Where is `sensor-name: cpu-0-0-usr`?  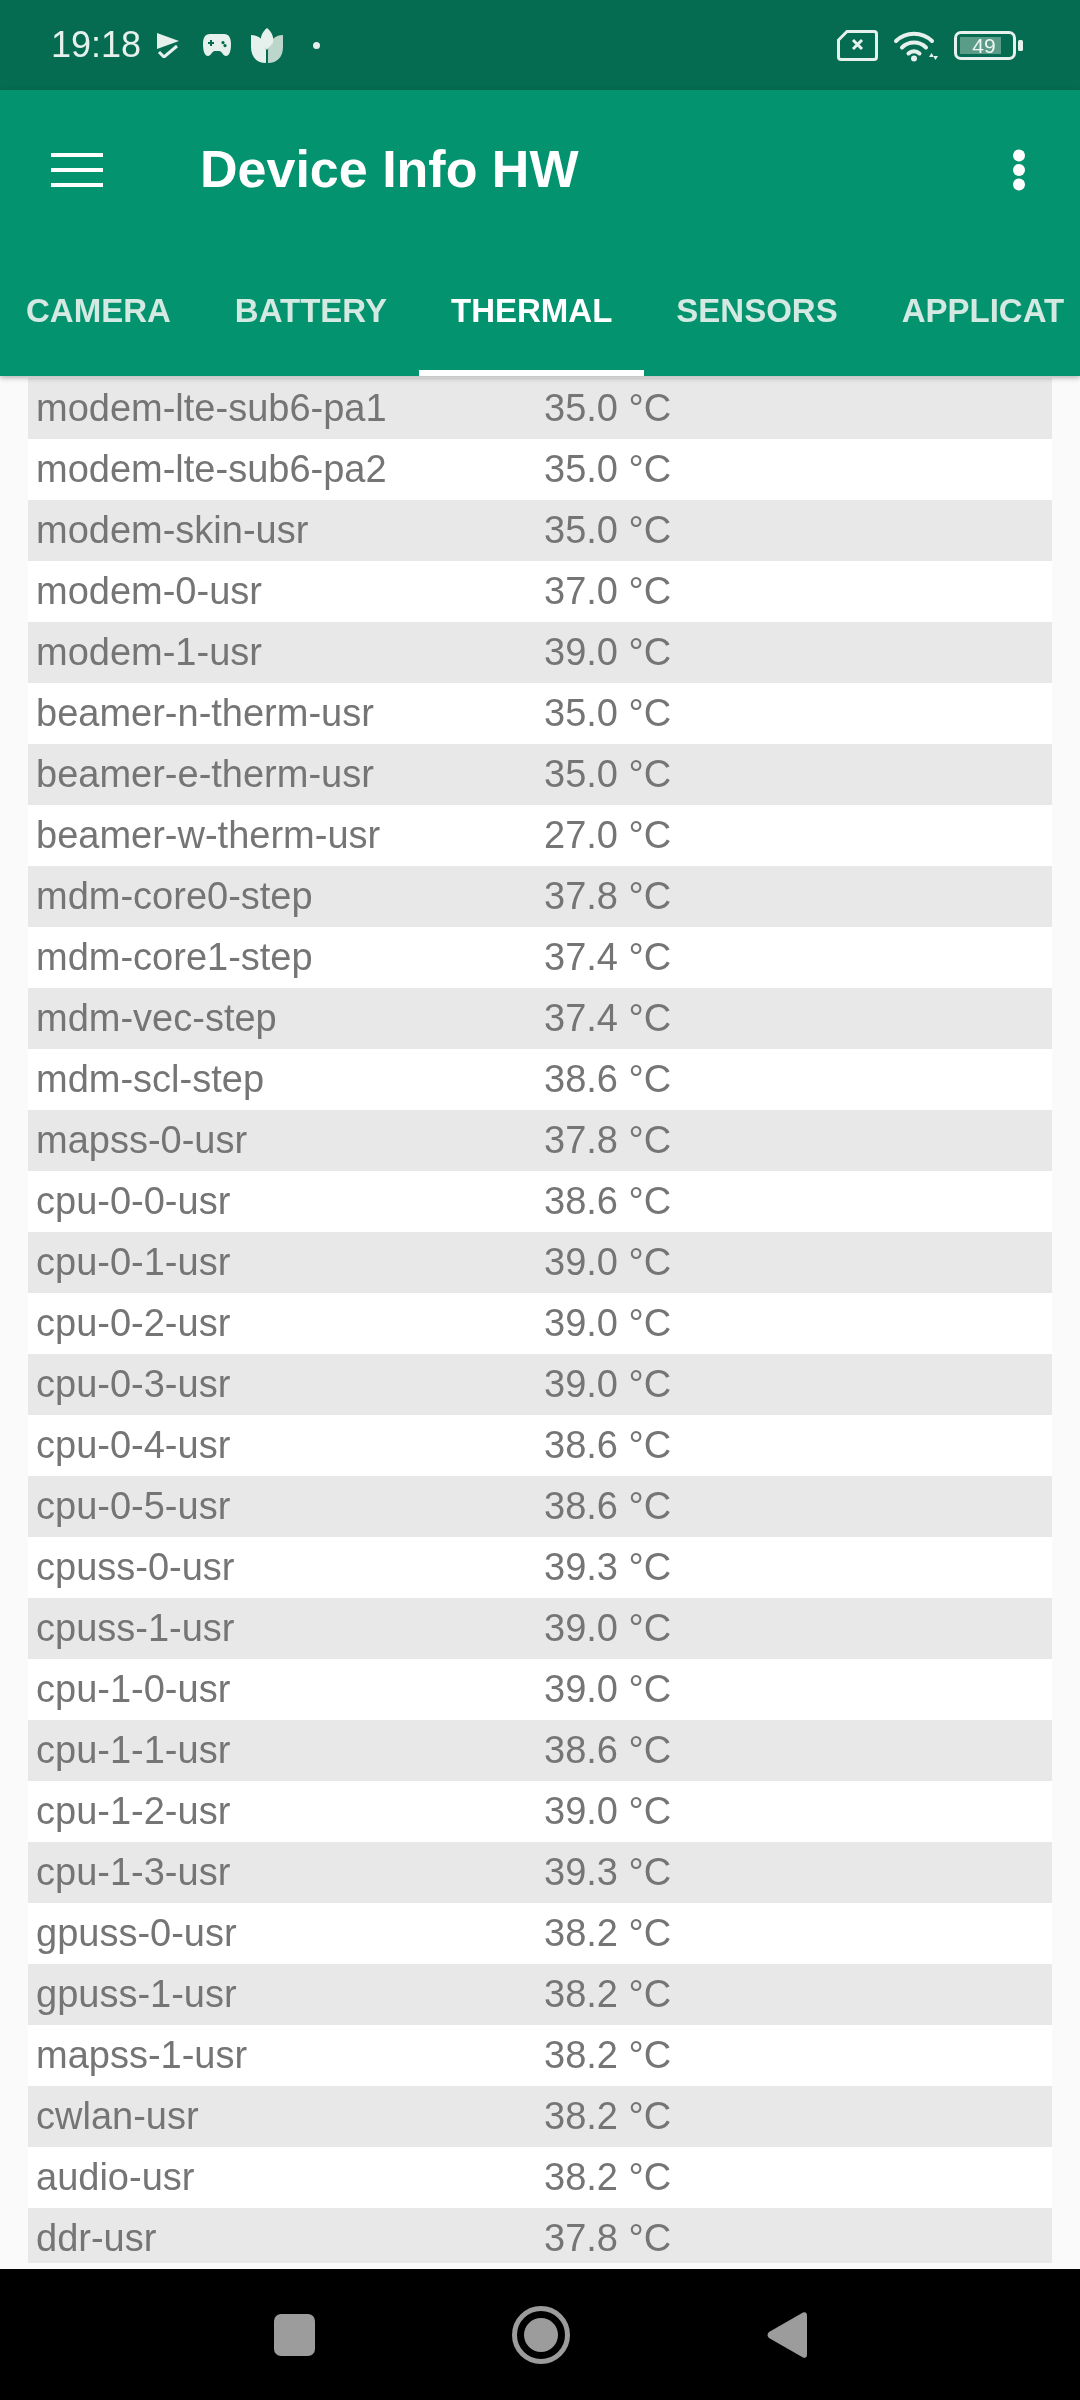 sensor-name: cpu-0-0-usr is located at coordinates (133, 1201).